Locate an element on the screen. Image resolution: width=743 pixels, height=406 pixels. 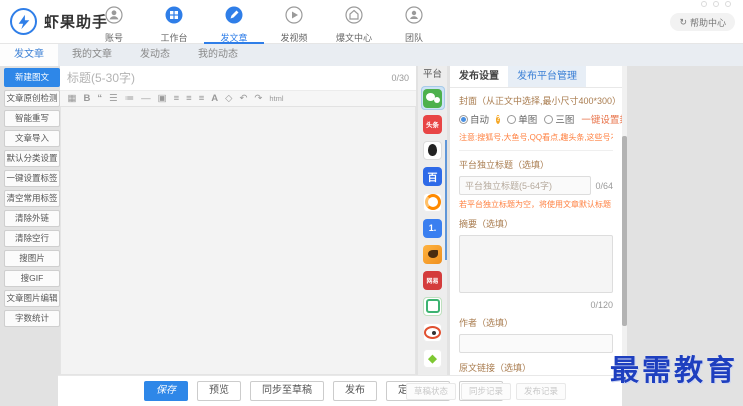
article-title-bar: 0/30 is located at coordinates (238, 78).